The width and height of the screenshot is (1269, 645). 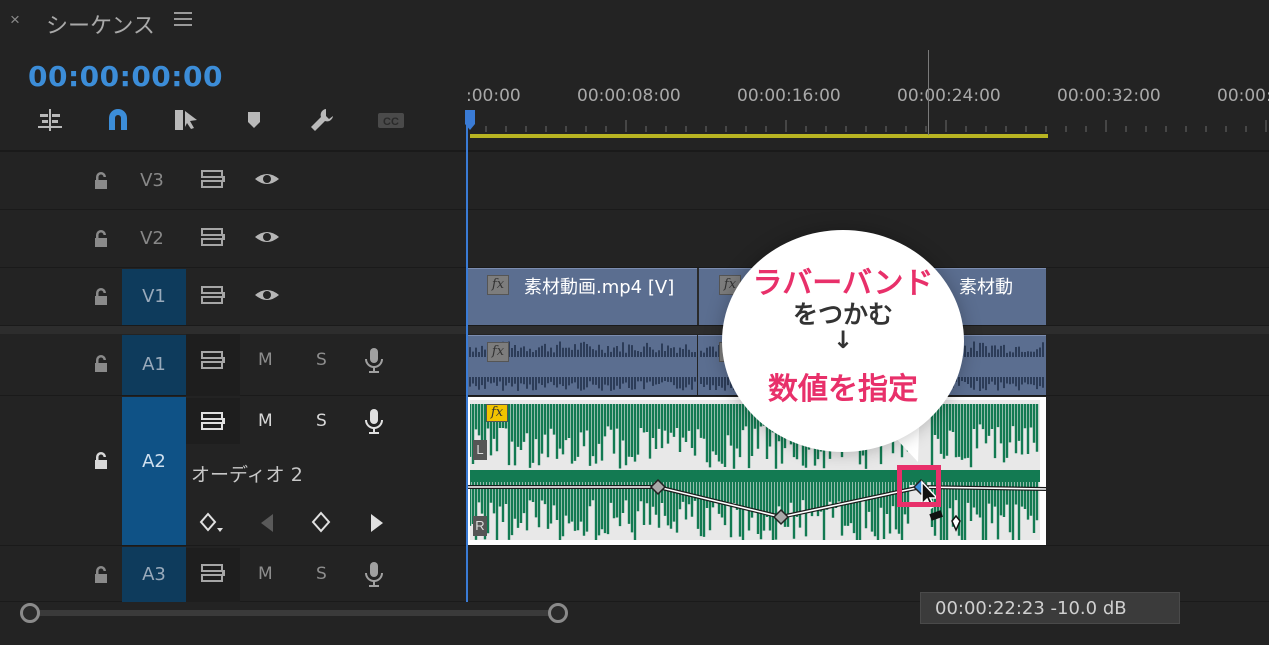 What do you see at coordinates (1109, 96) in the screenshot?
I see `ruler-label: 00:00:32:00` at bounding box center [1109, 96].